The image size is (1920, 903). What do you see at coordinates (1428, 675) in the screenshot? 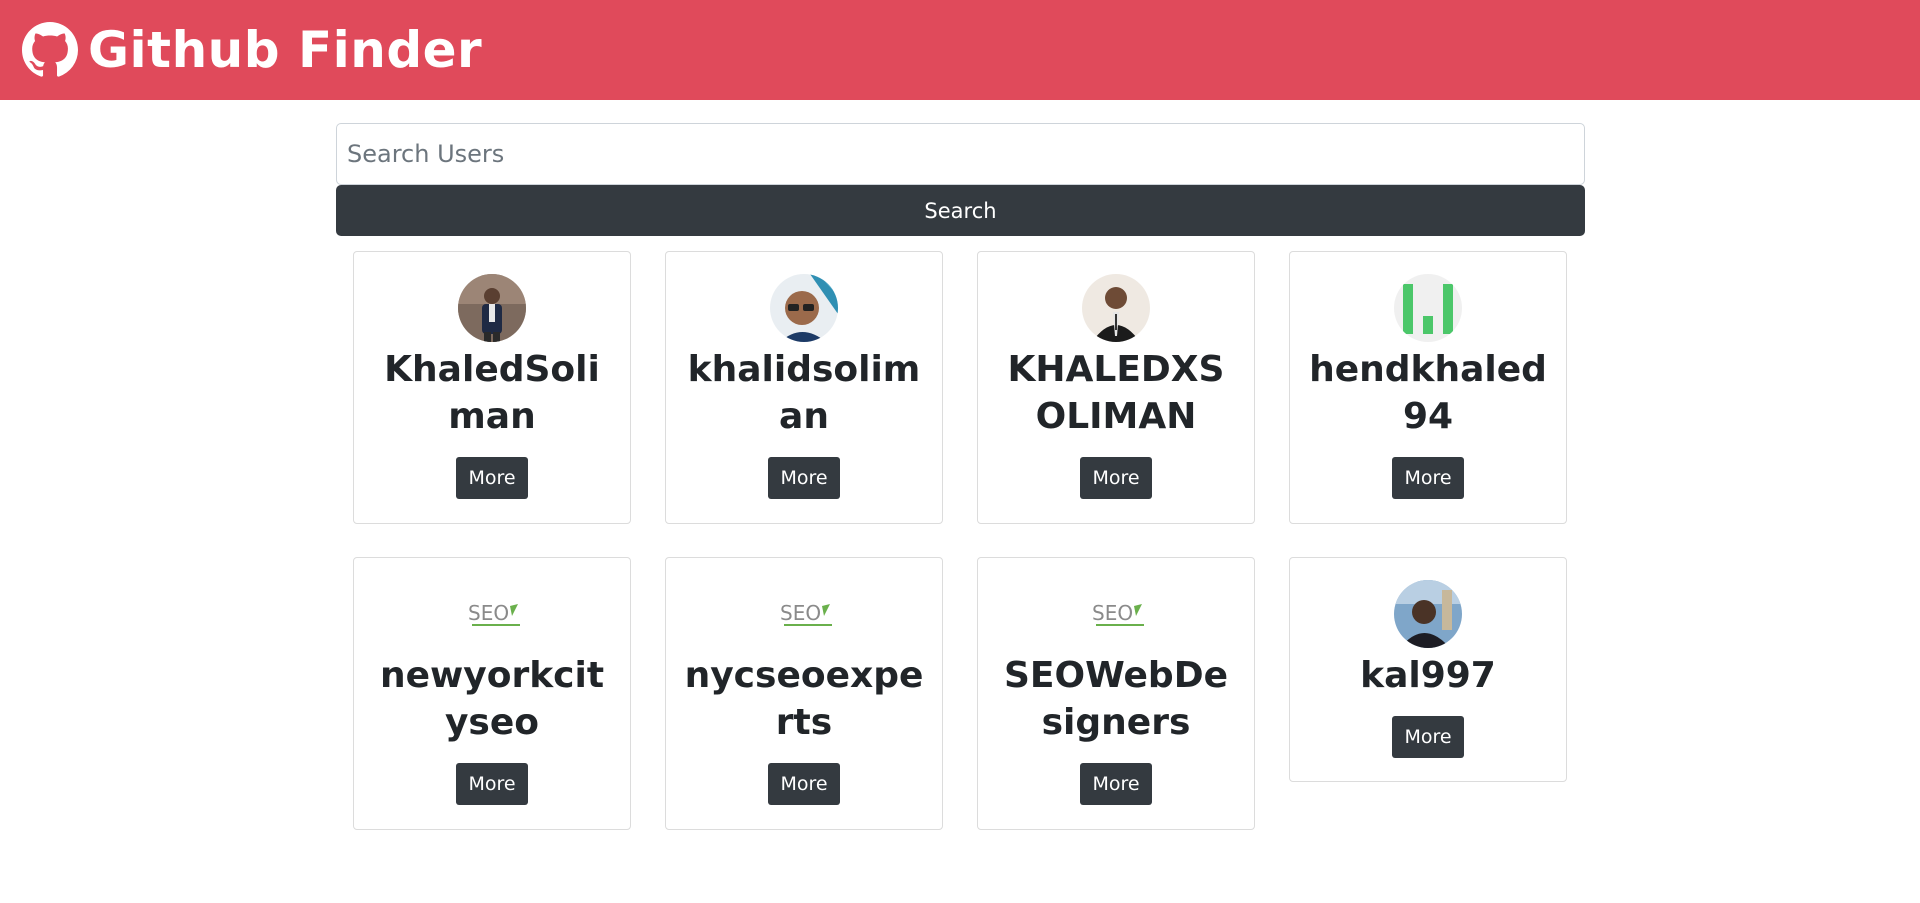
I see `username: kal997` at bounding box center [1428, 675].